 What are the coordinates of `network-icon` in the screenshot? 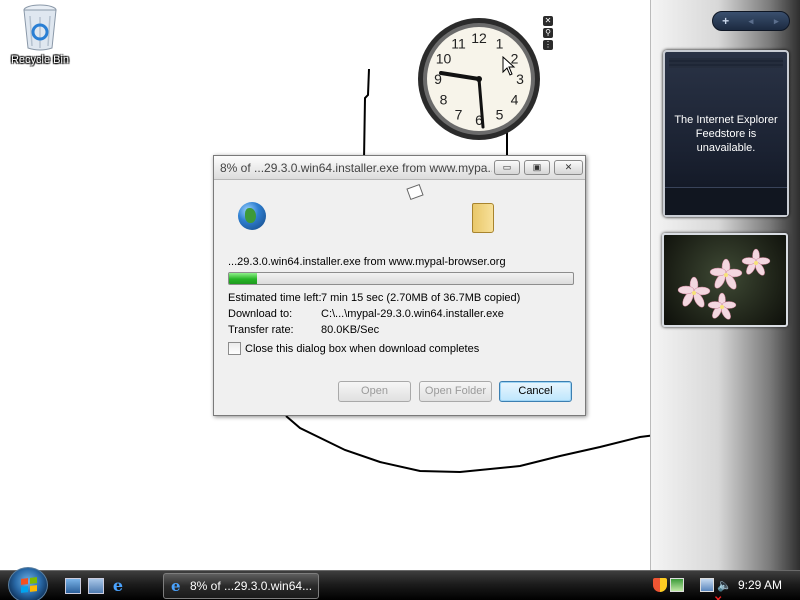 It's located at (707, 585).